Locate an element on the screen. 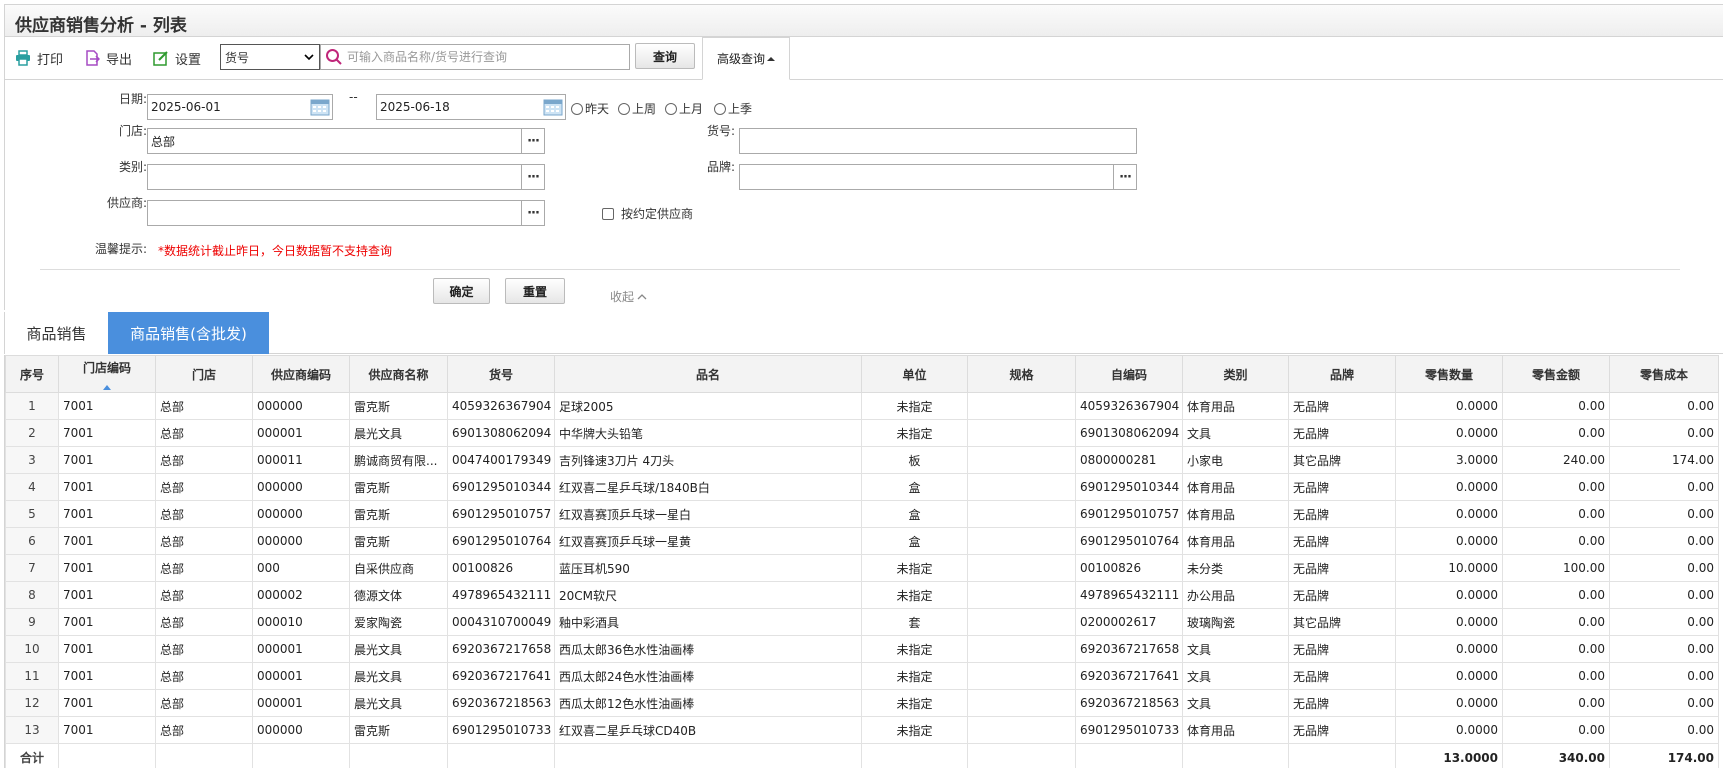  search-field-select: 货号 is located at coordinates (270, 57).